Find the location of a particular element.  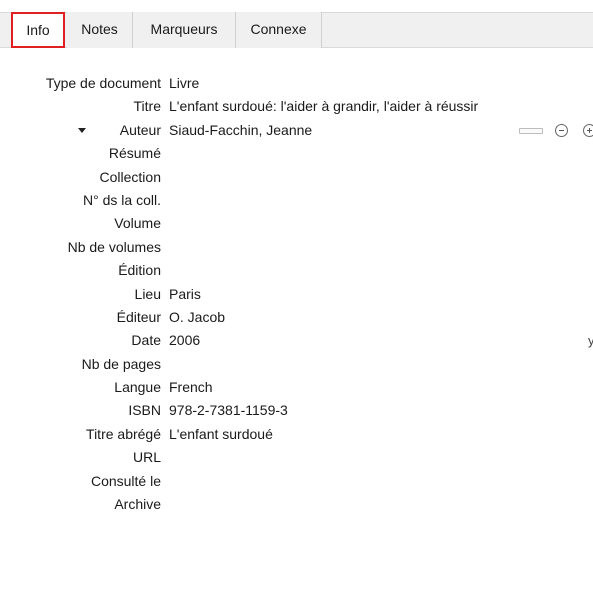

field-row-abstract: Résumé is located at coordinates (296, 153).